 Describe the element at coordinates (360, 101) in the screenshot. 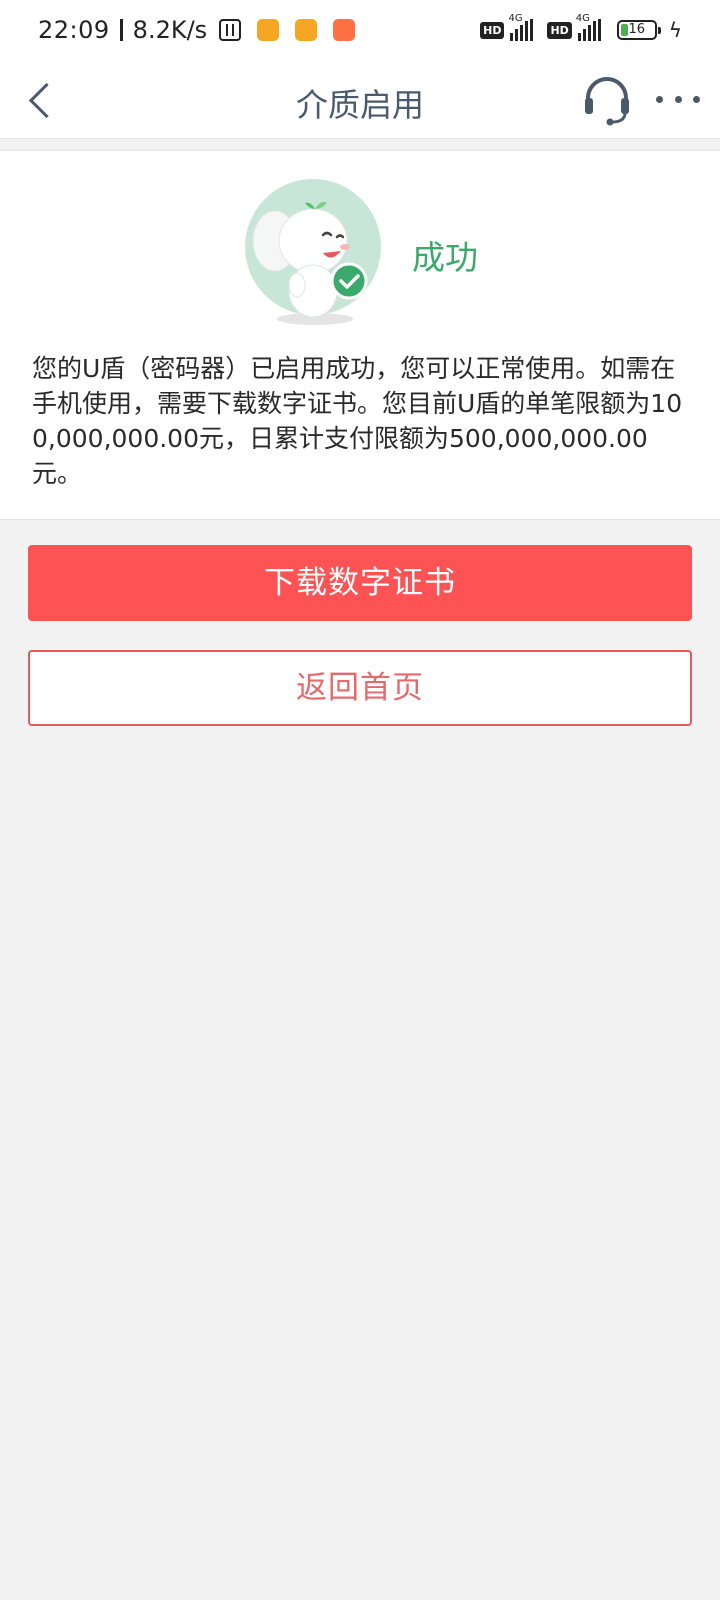

I see `nav-header: 介质启用` at that location.